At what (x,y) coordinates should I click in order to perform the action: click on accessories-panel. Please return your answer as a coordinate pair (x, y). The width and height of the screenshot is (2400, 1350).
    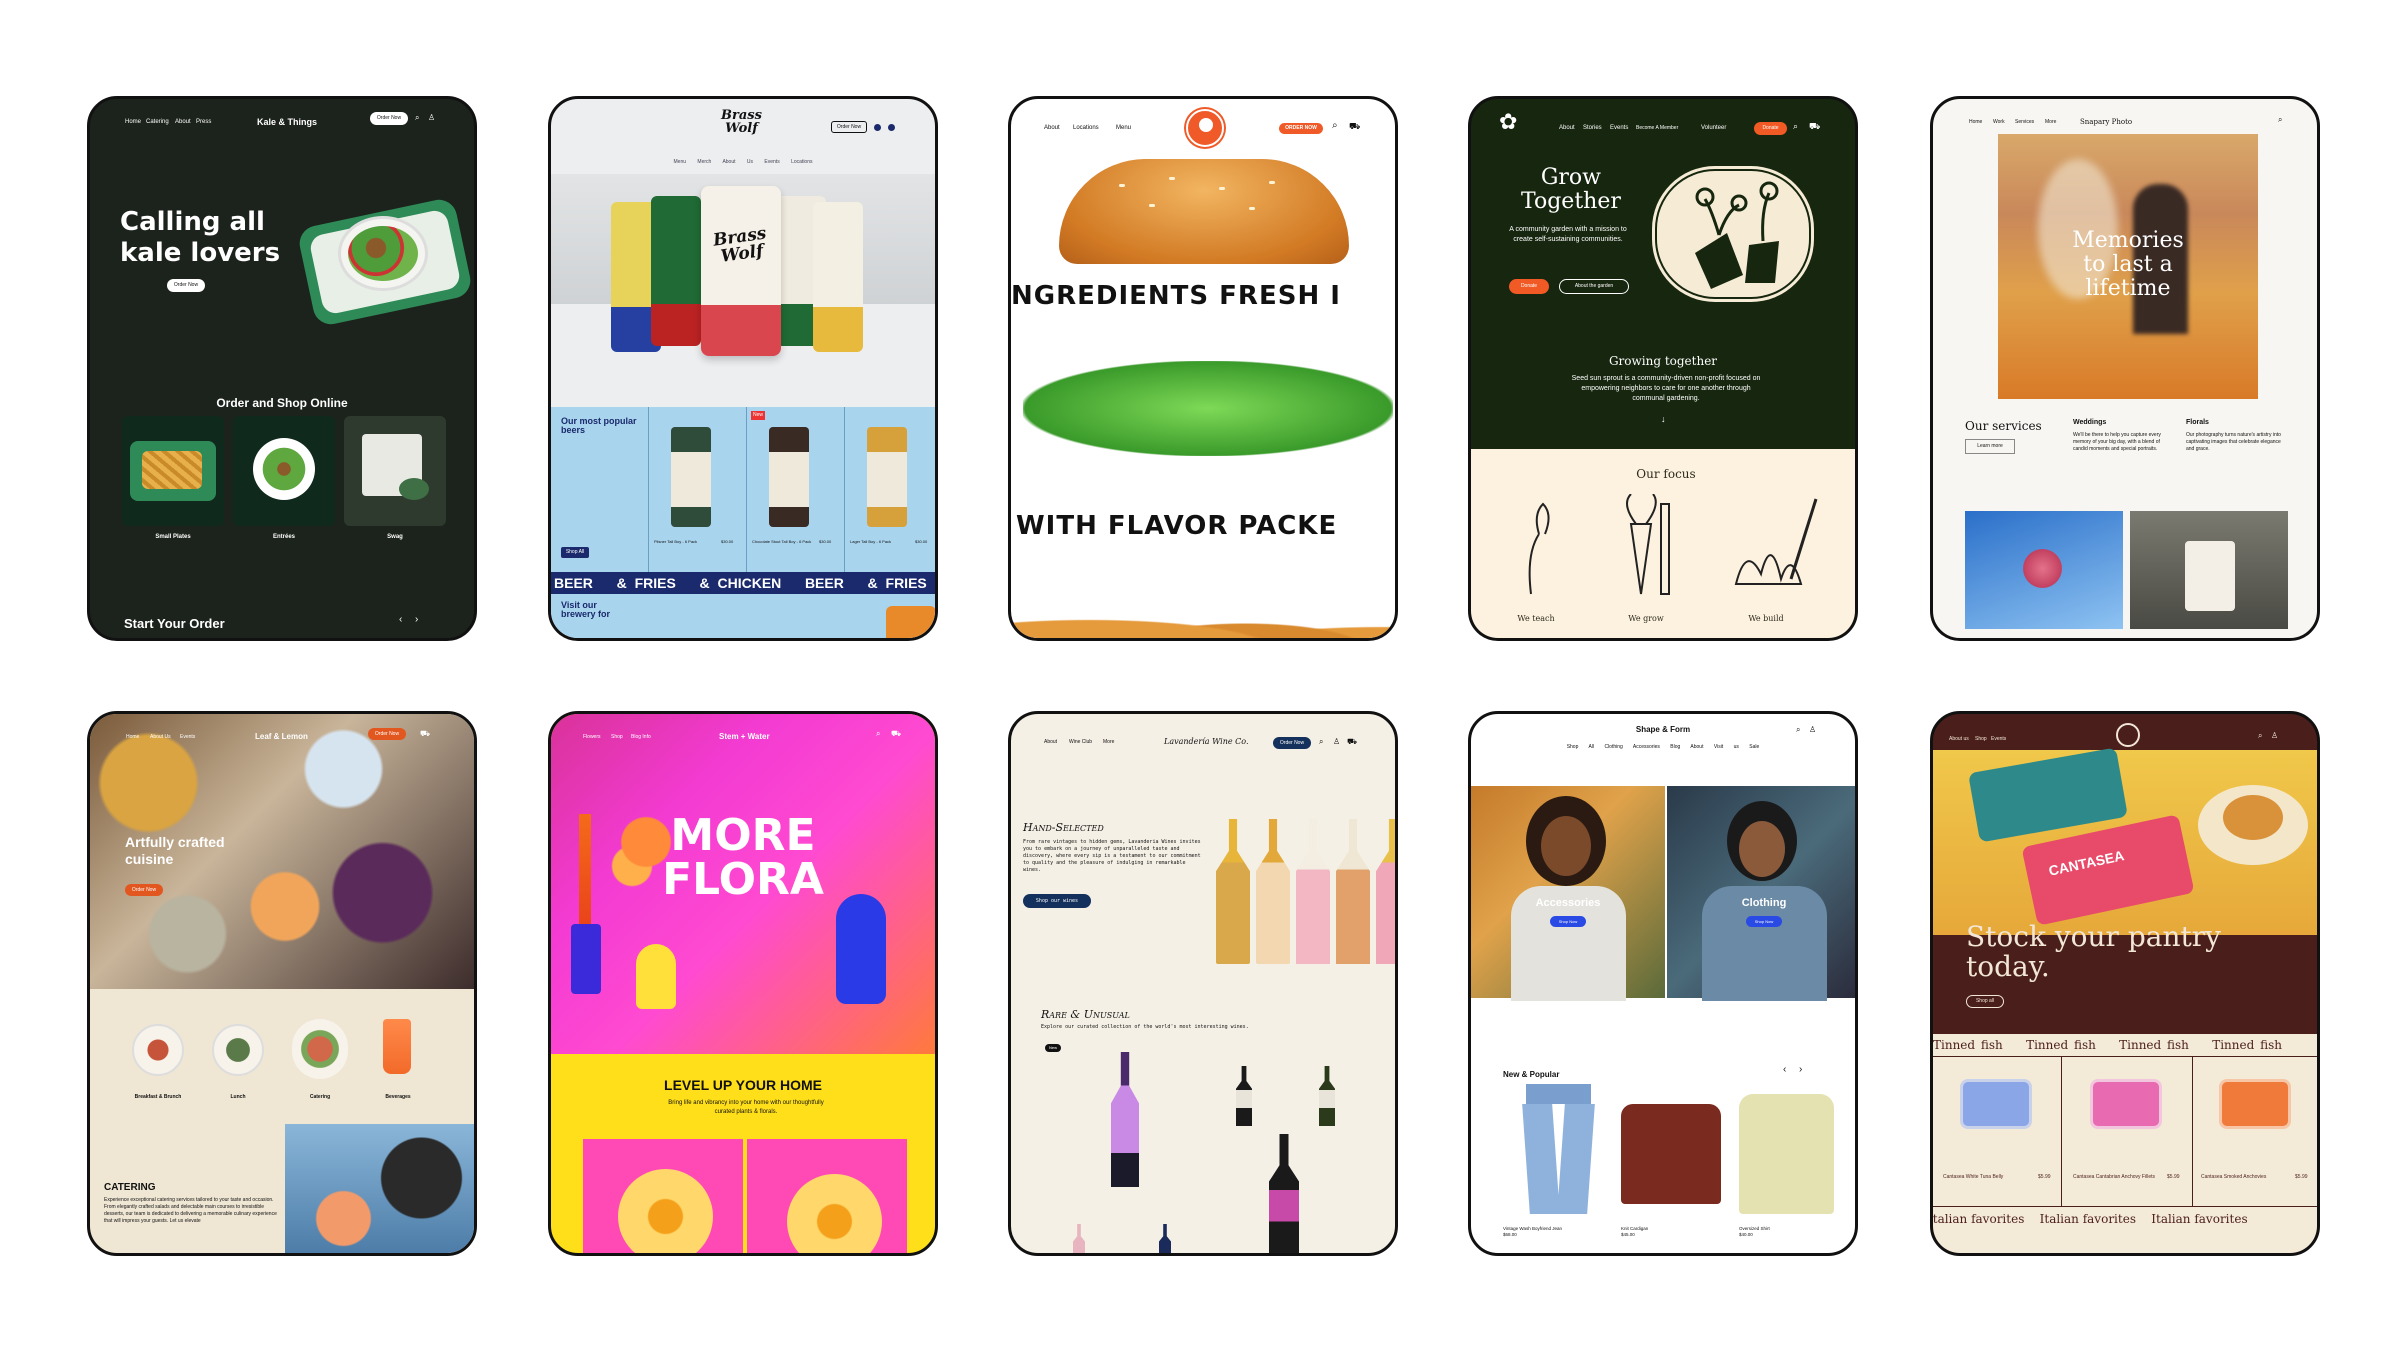
    Looking at the image, I should click on (1568, 893).